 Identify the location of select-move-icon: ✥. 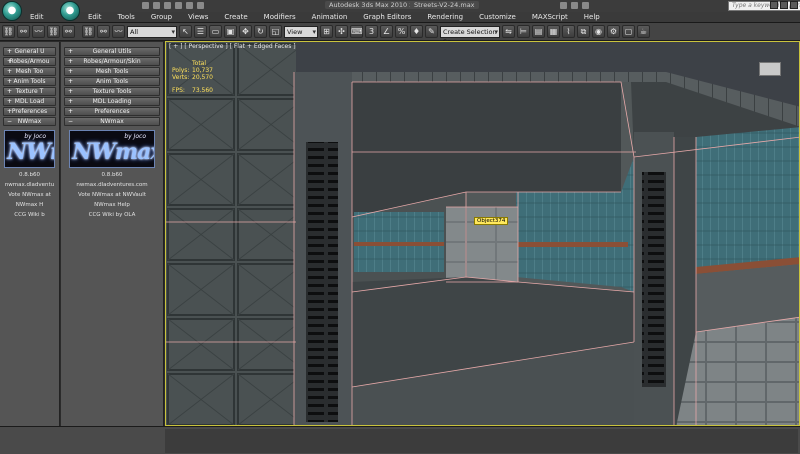
(245, 31).